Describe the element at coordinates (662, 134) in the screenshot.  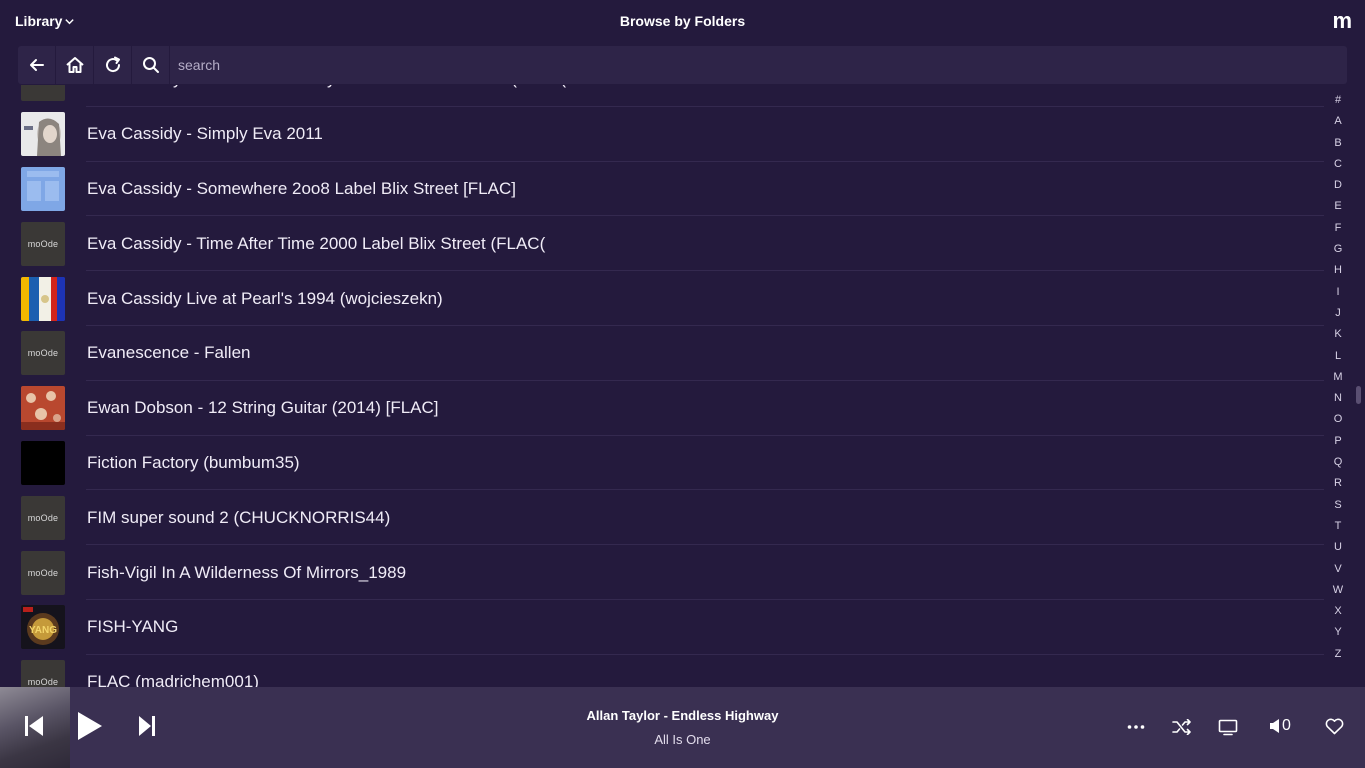
I see `folder-row: Eva Cassidy - Simply Eva 2011` at that location.